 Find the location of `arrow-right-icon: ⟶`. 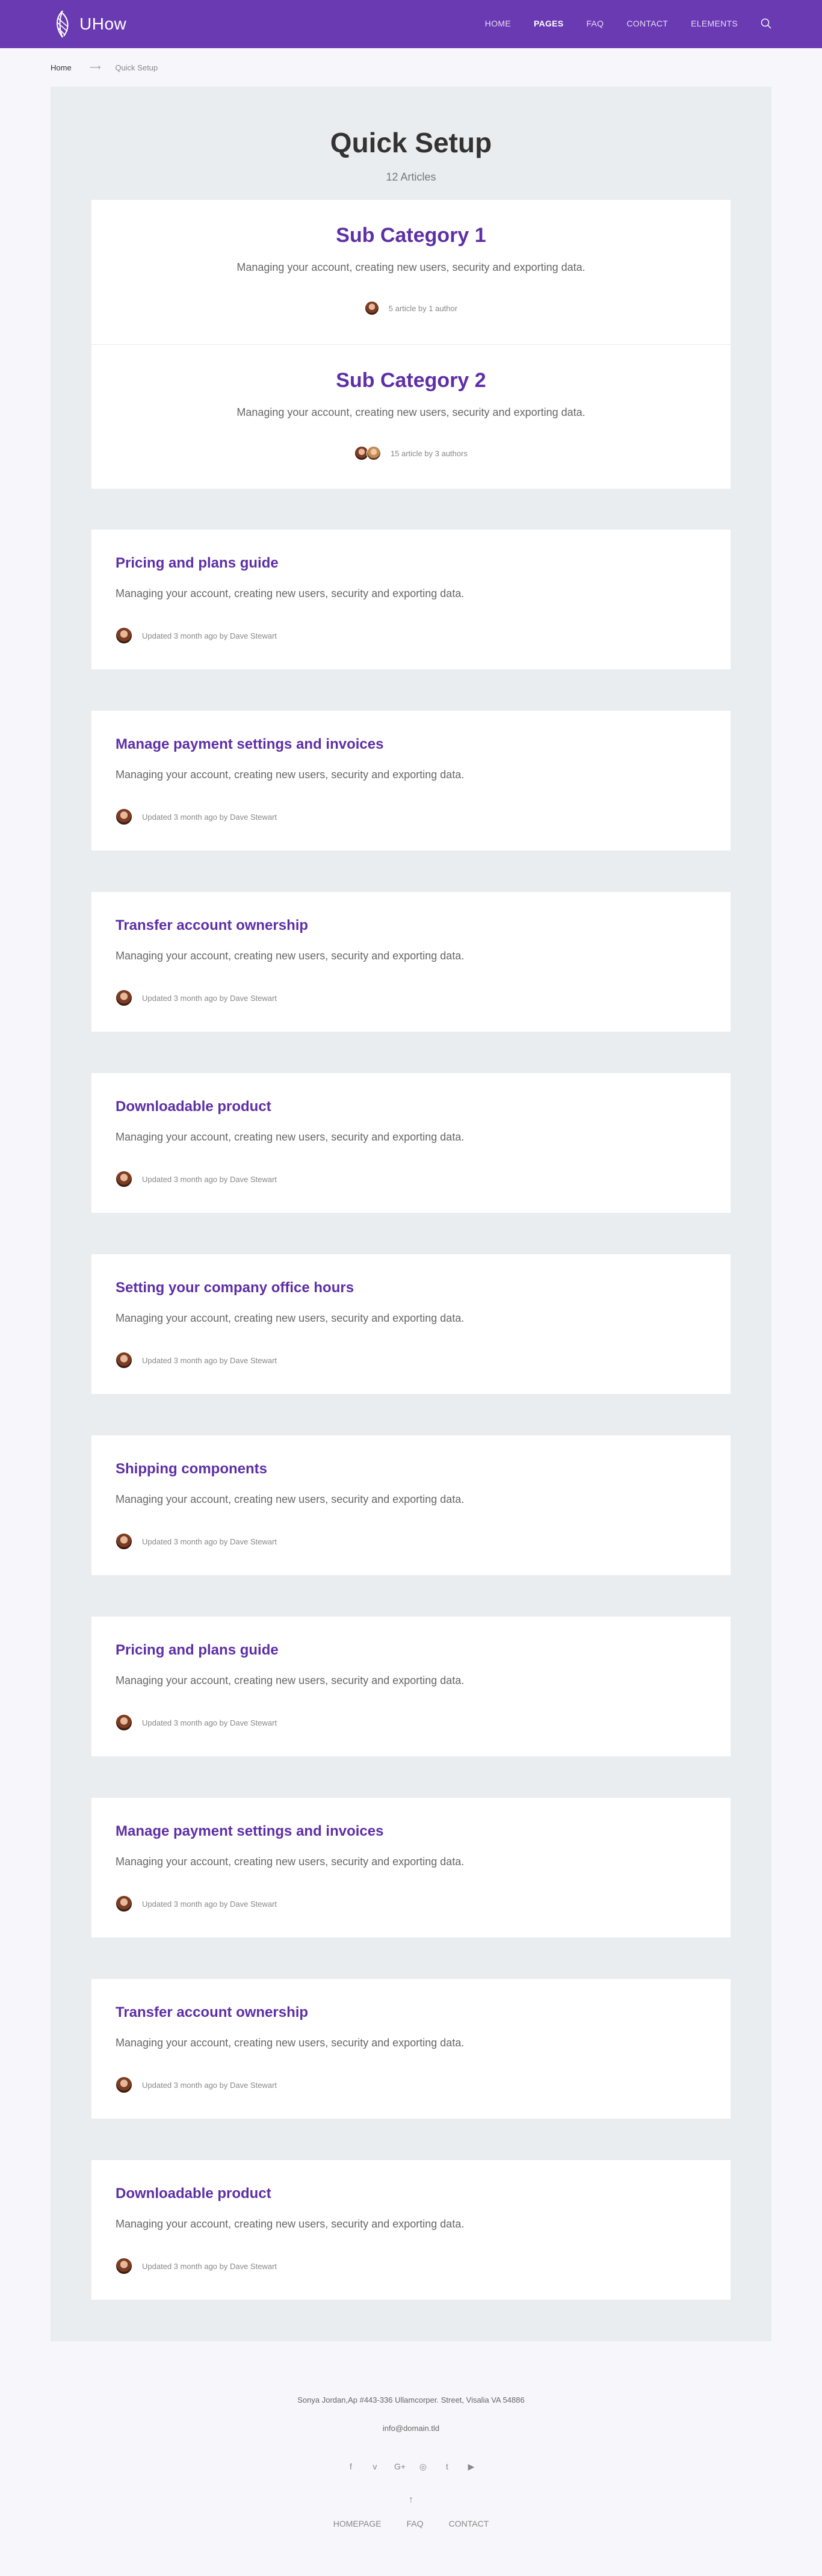

arrow-right-icon: ⟶ is located at coordinates (95, 67).